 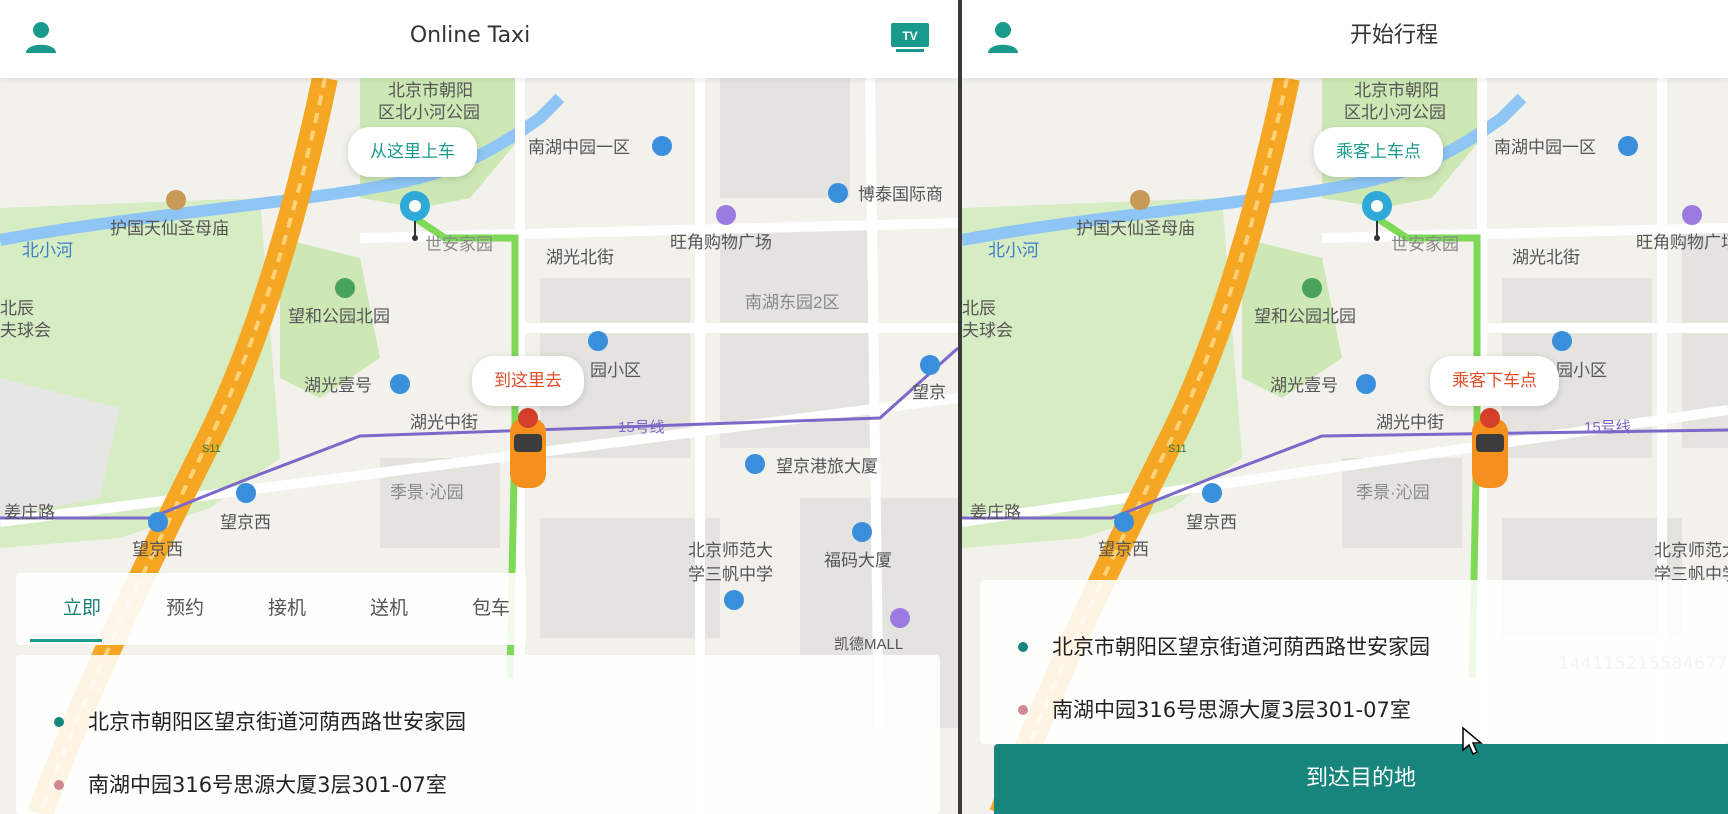 What do you see at coordinates (1393, 35) in the screenshot?
I see `page-title: 开始行程` at bounding box center [1393, 35].